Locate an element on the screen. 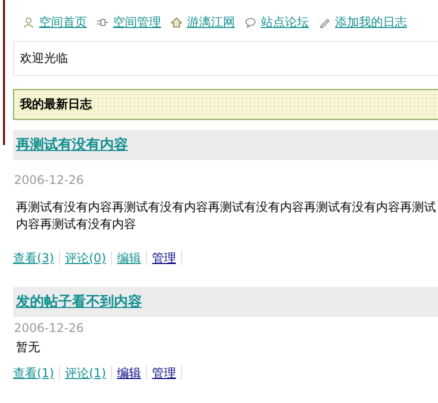  action-link: 评论(0) is located at coordinates (86, 258).